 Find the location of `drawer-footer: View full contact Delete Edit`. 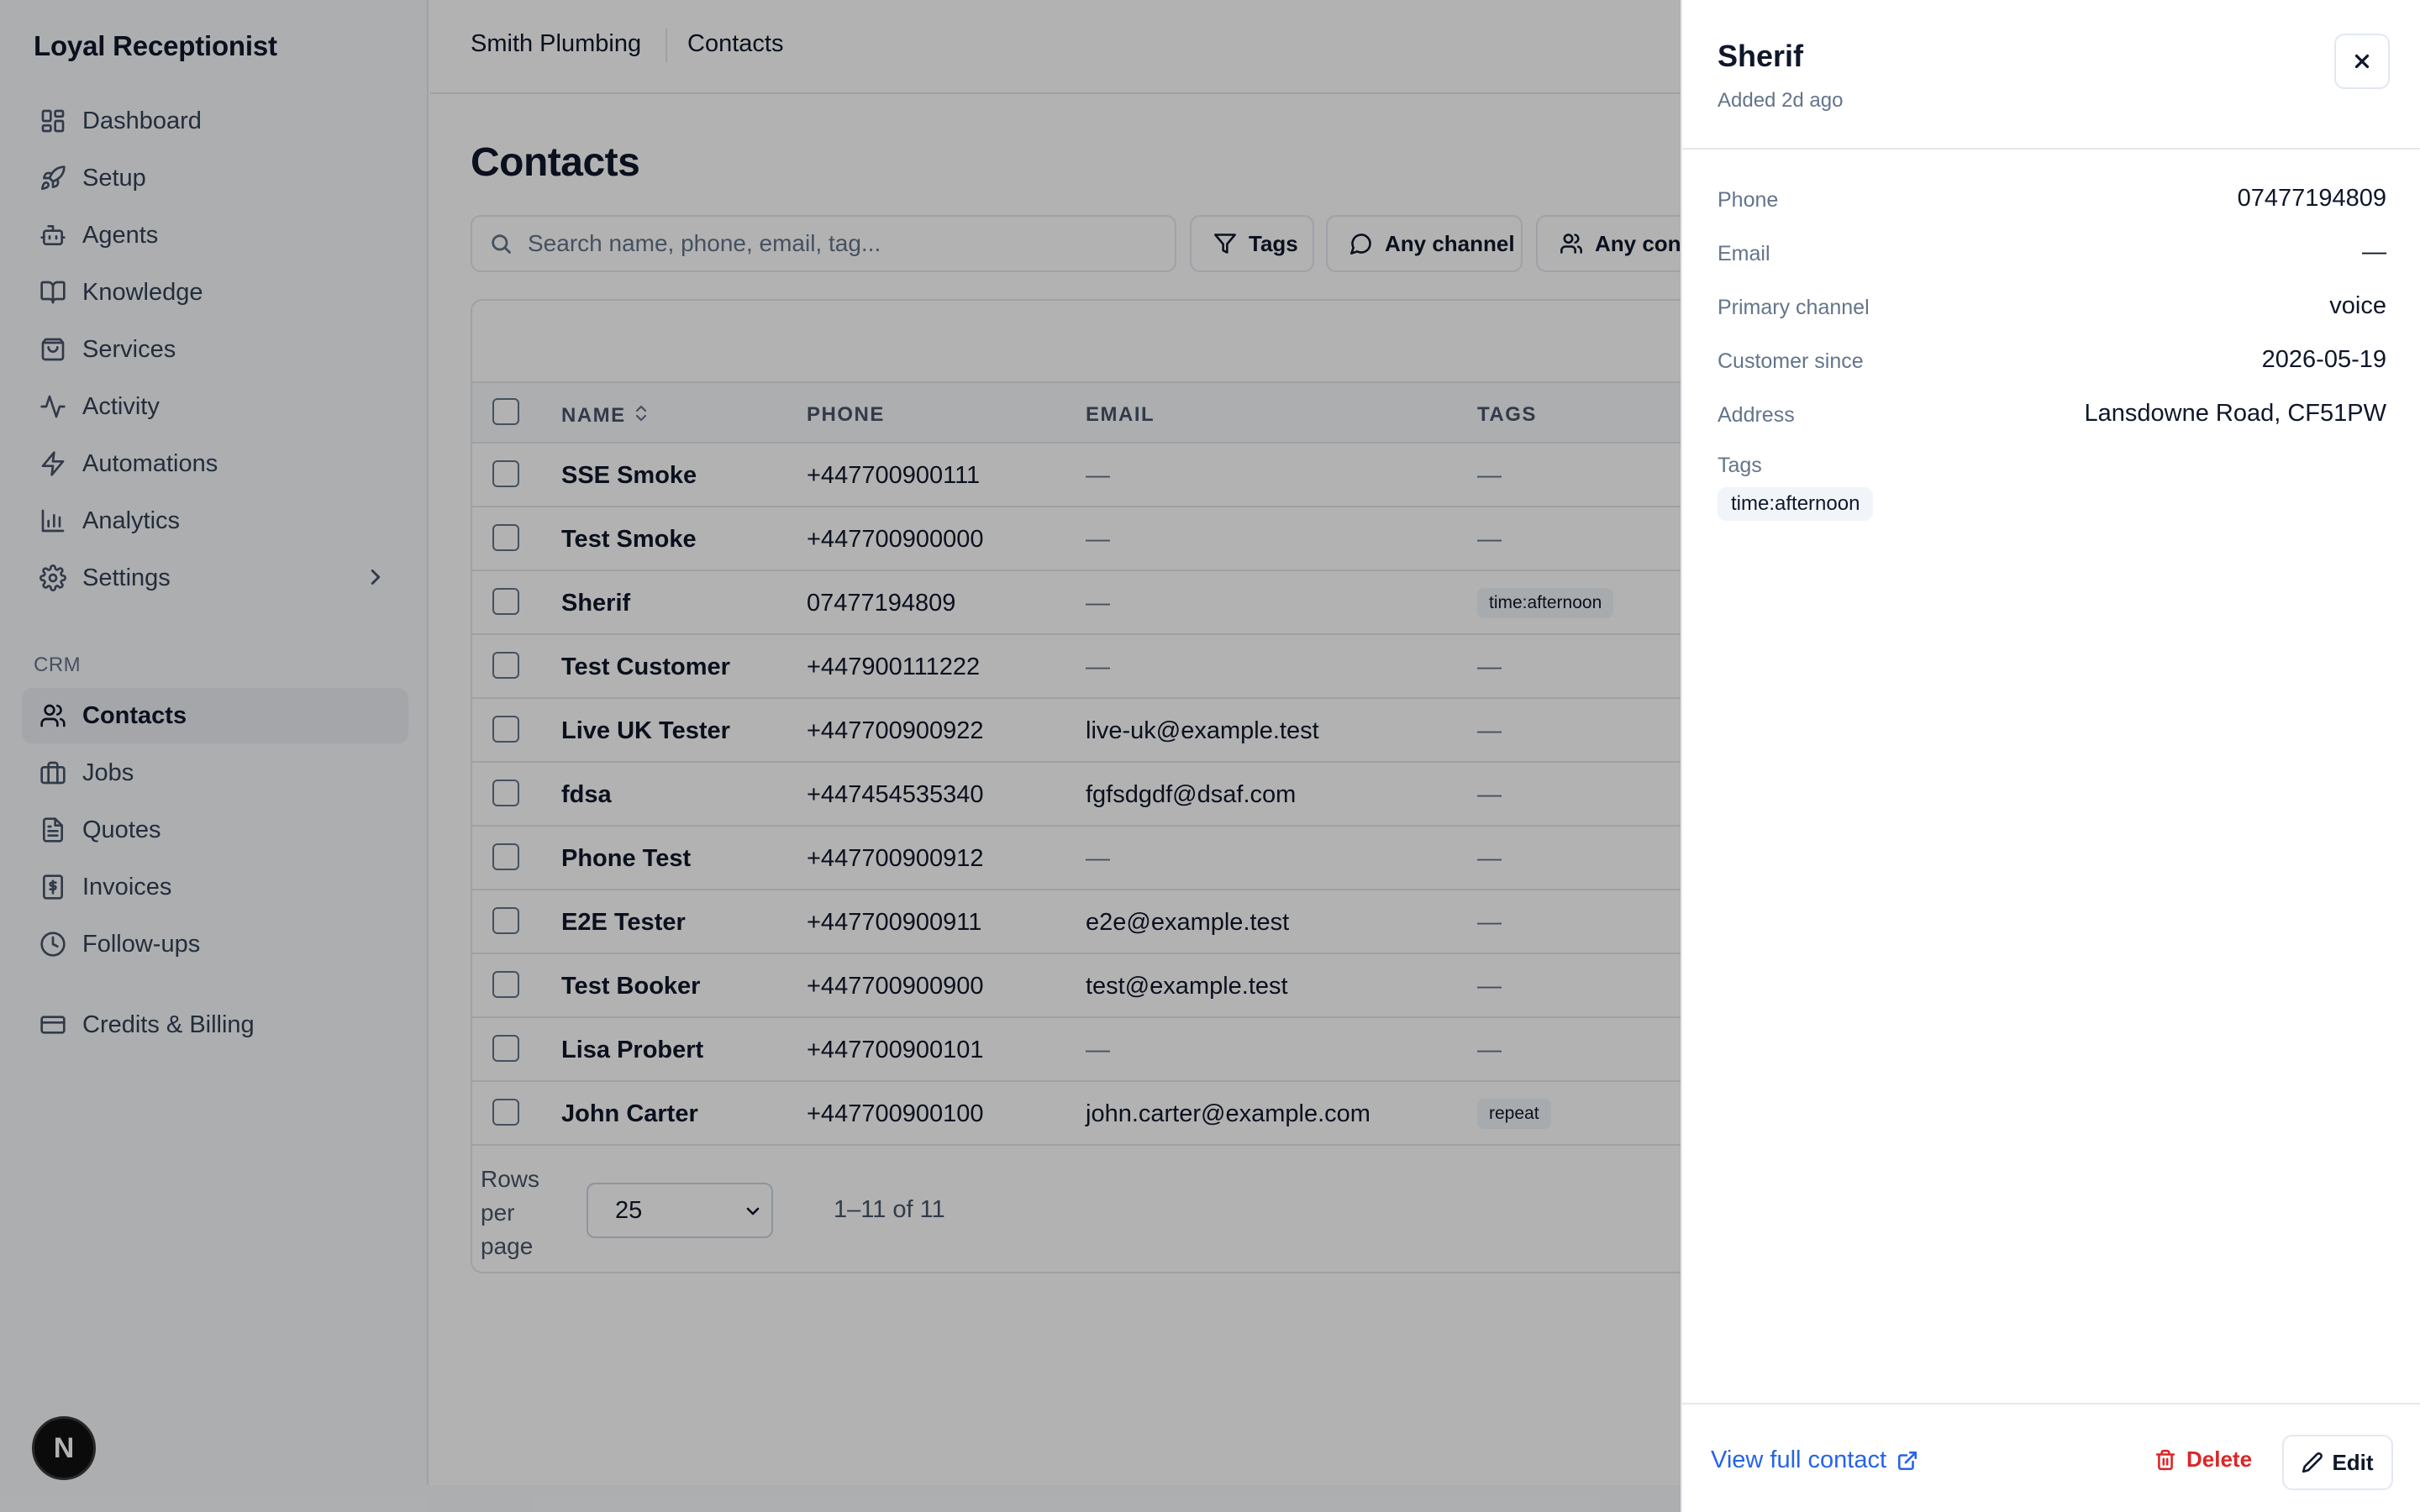

drawer-footer: View full contact Delete Edit is located at coordinates (2051, 1457).